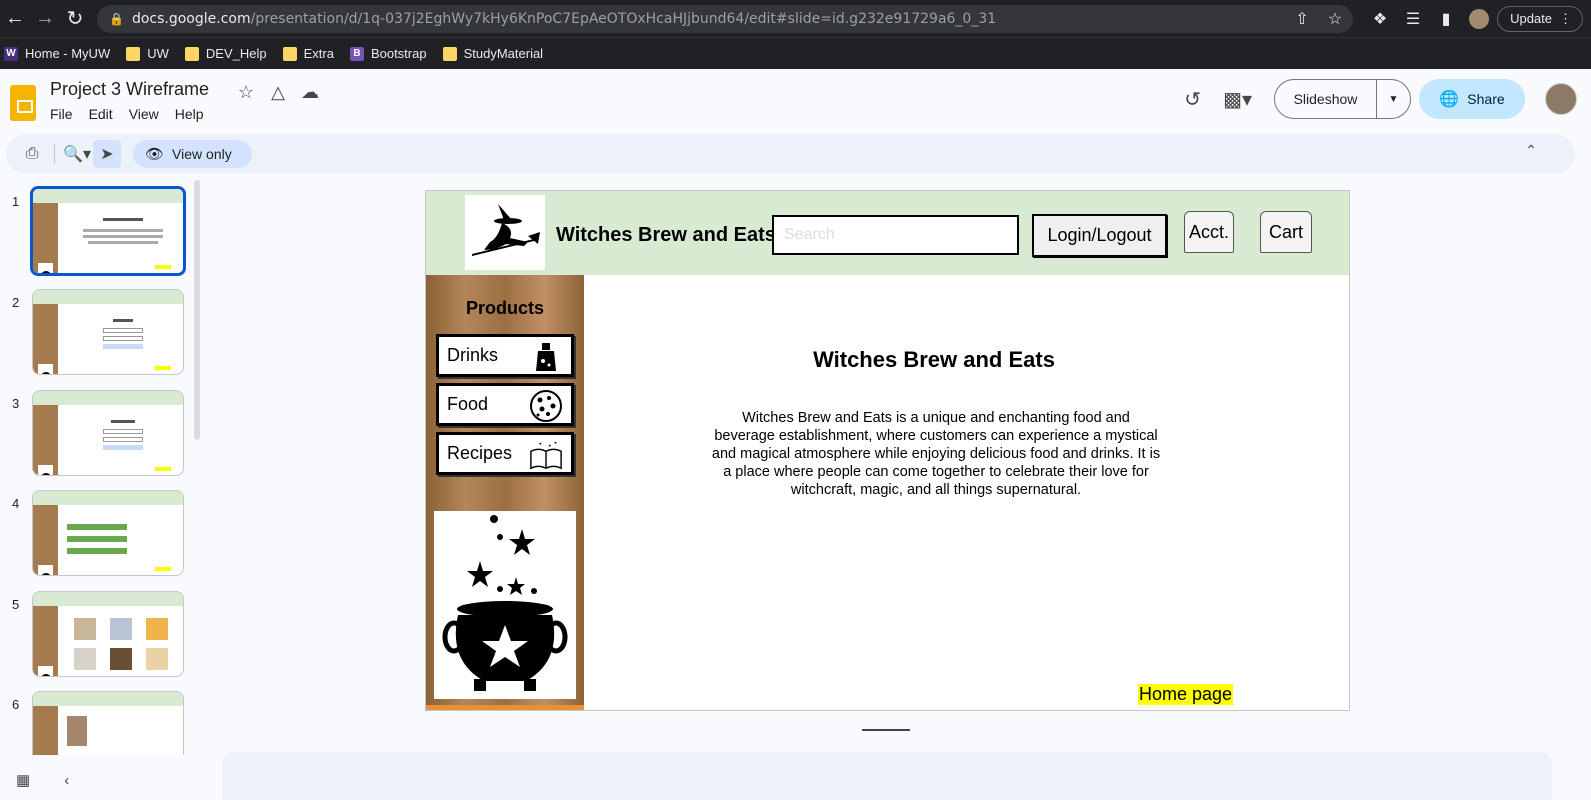  I want to click on back-icon: ←, so click(15, 19).